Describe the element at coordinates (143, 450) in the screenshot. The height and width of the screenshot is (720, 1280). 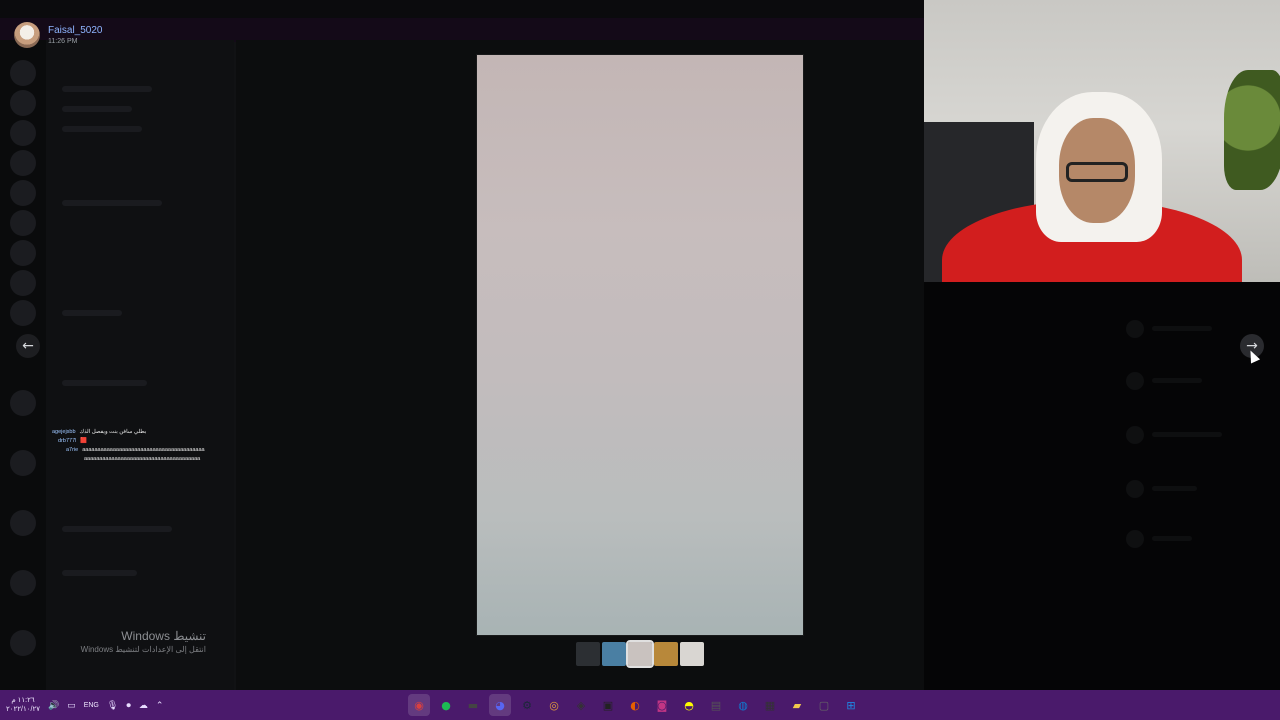
I see `chat-text: aaaaaaaaaaaaaaaaaaaaaaaaaaaaaaaaaaaaaaaa` at that location.